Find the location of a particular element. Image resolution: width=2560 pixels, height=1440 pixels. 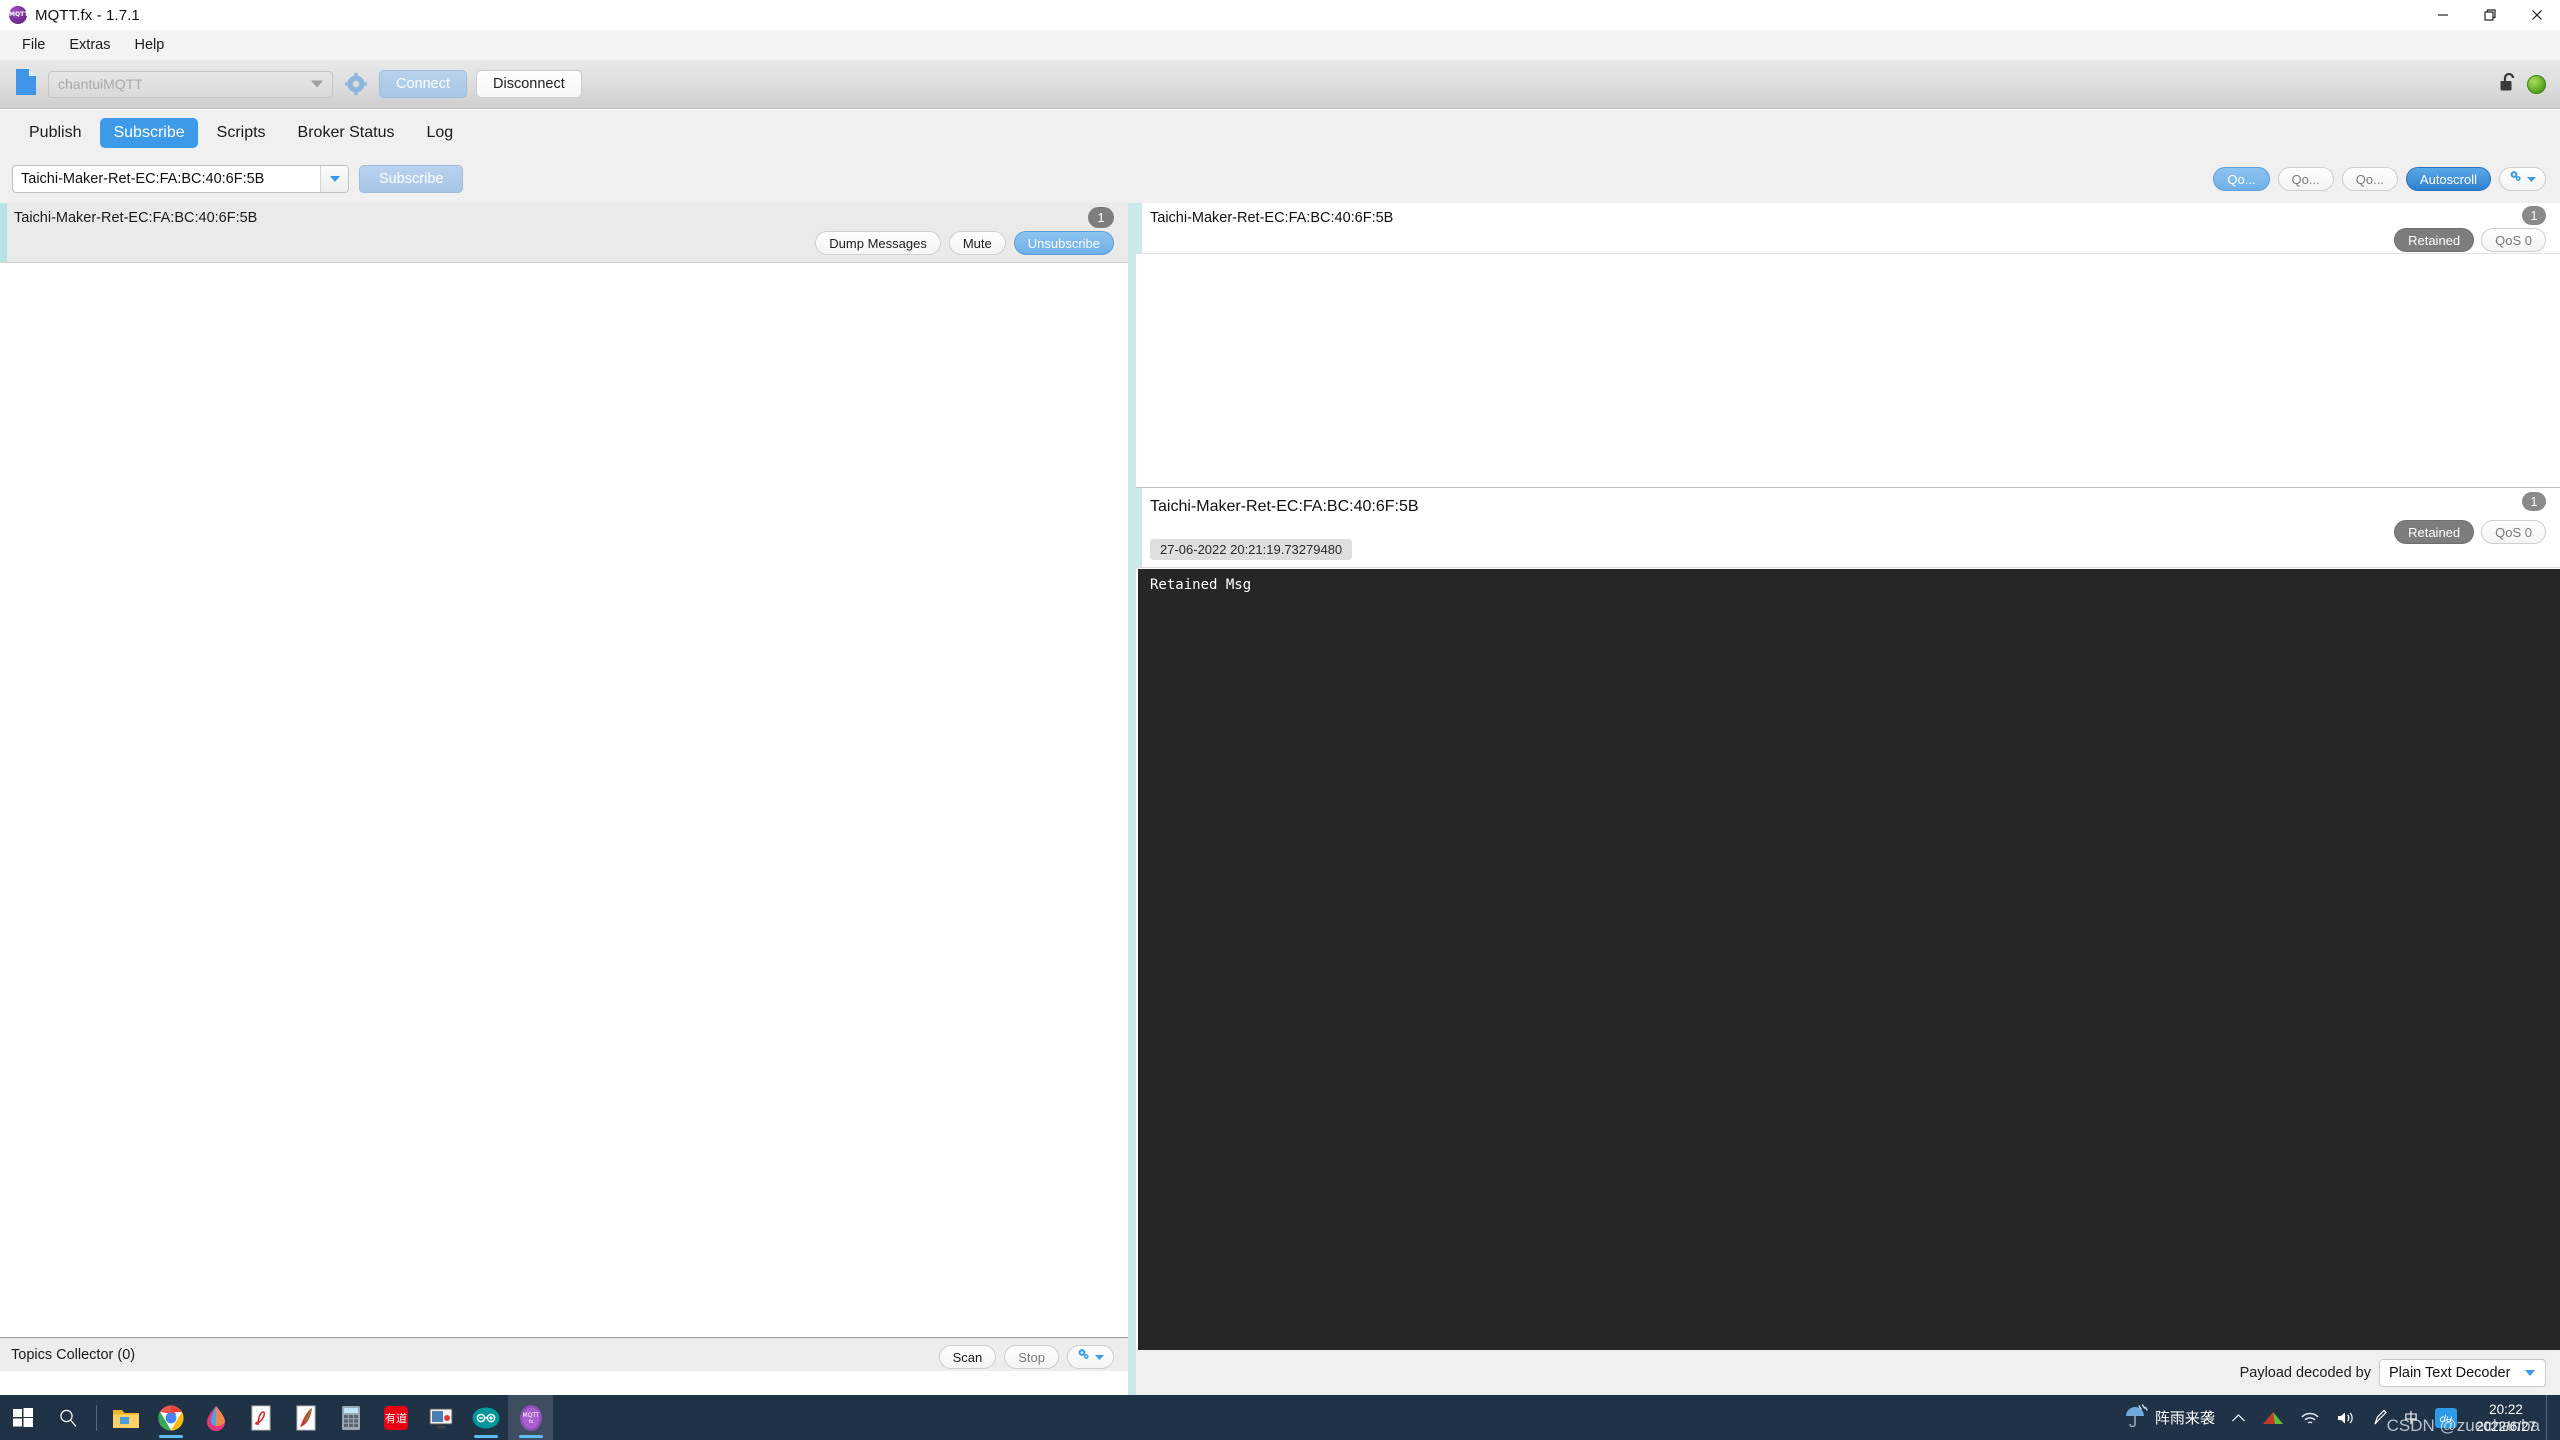

chrome-icon is located at coordinates (170, 1417).